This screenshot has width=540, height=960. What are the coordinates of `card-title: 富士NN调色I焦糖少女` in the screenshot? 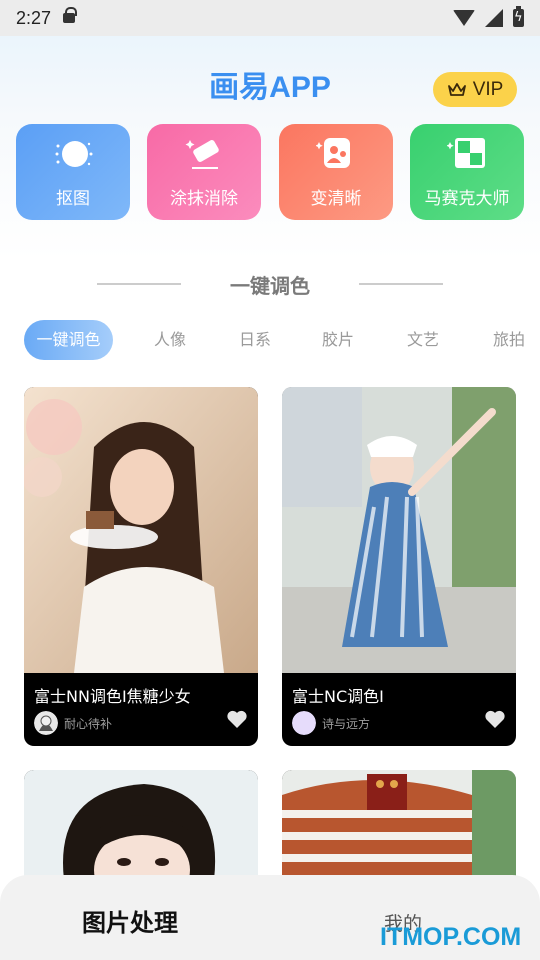 It's located at (112, 696).